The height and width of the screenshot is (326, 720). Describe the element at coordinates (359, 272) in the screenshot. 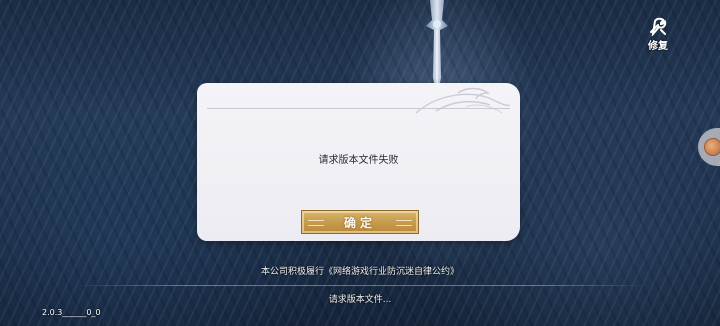

I see `anti-addiction-notice: 本公司积极履行《网络游戏行业防沉迷自律公约》` at that location.